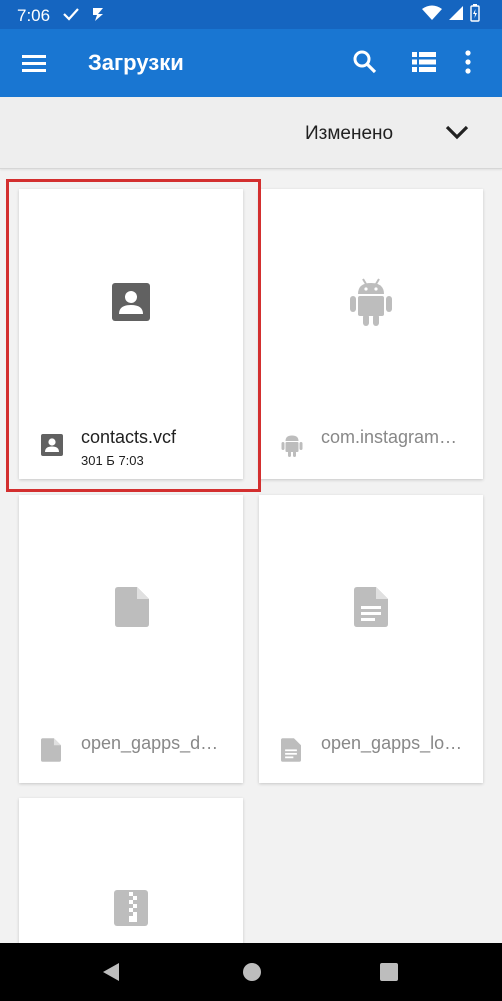  I want to click on chevron-down-icon, so click(457, 132).